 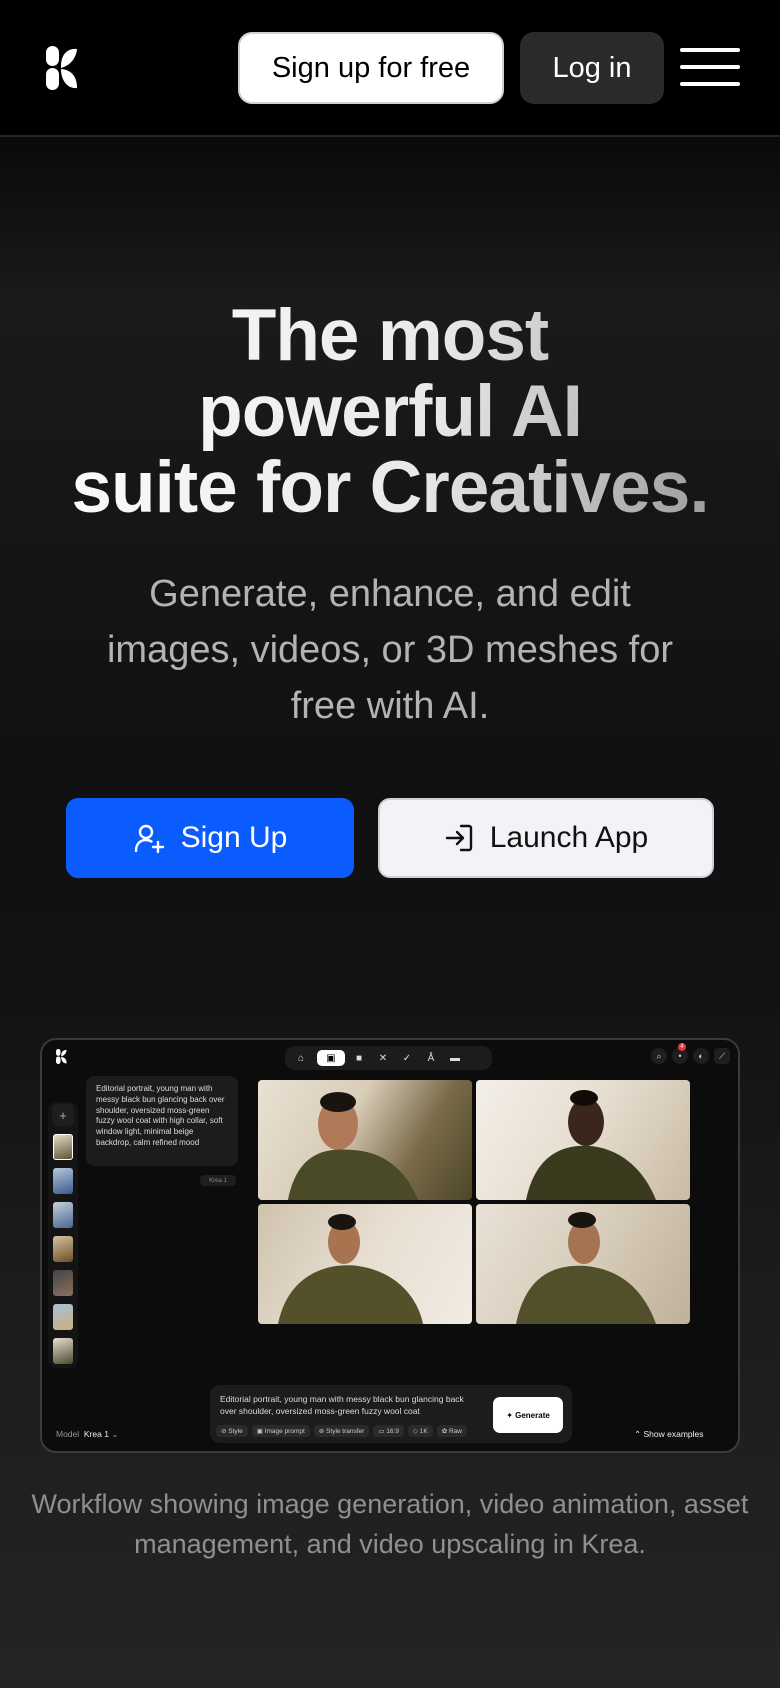 I want to click on hero-title-line: powerful AI, so click(x=390, y=411).